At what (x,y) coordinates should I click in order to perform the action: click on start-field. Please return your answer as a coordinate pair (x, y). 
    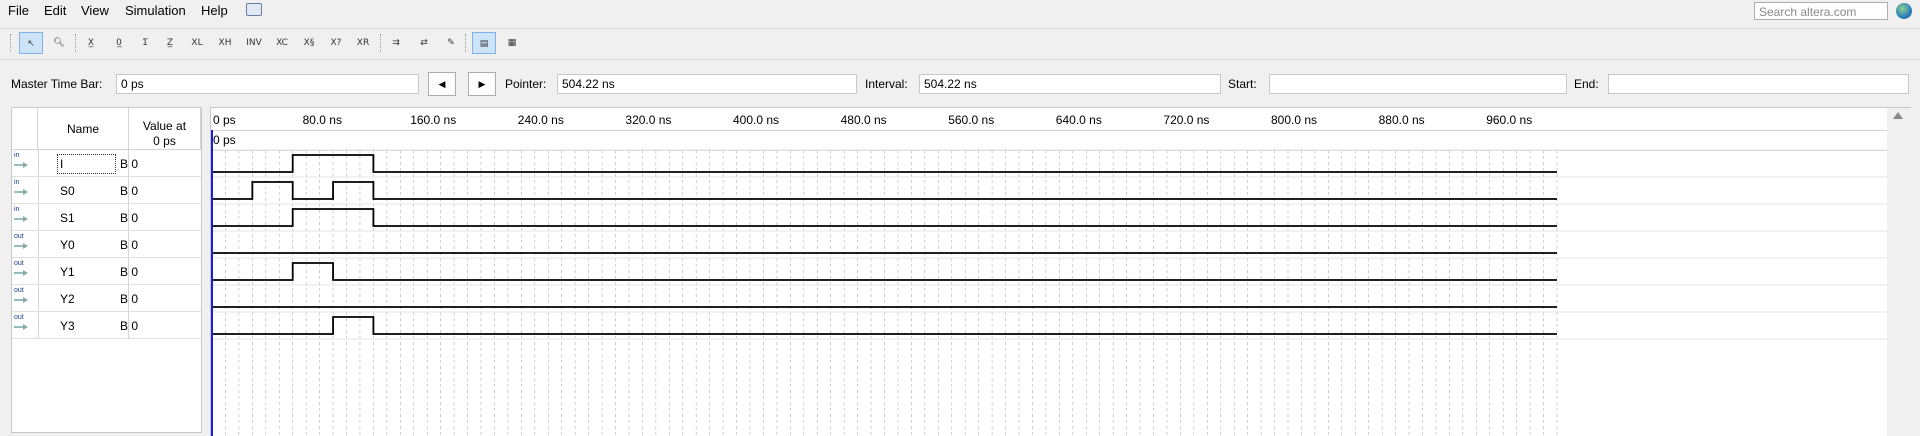
    Looking at the image, I should click on (1418, 84).